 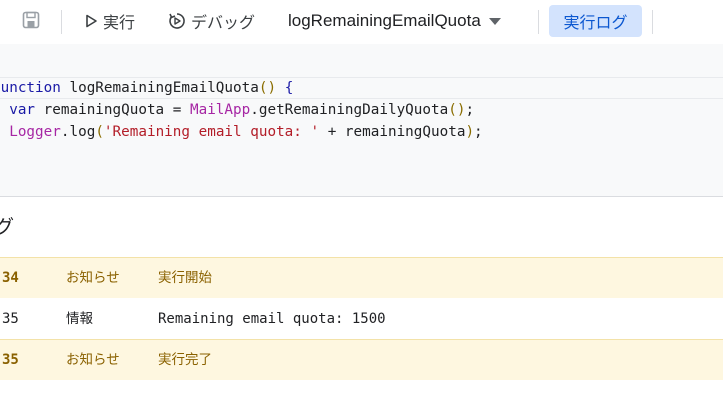 I want to click on editor-divider, so click(x=361, y=196).